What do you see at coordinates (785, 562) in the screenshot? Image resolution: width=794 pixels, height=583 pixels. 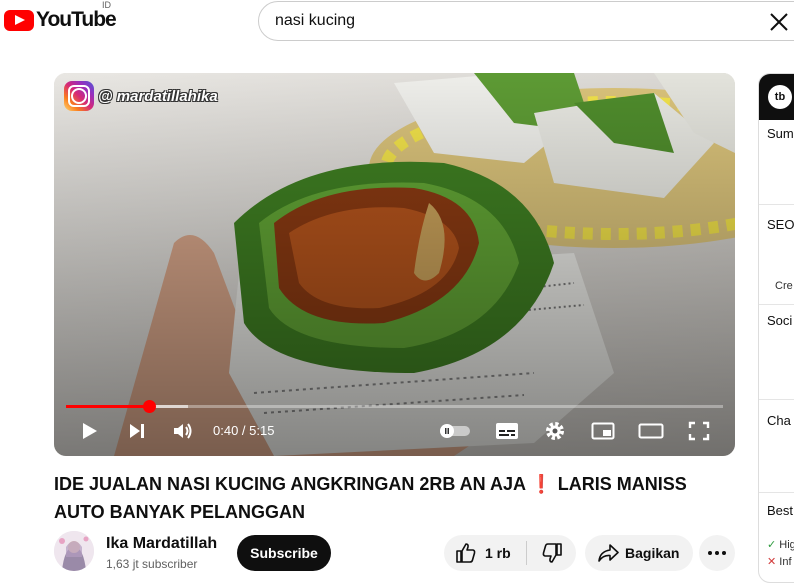 I see `side-cross-label: Inf` at bounding box center [785, 562].